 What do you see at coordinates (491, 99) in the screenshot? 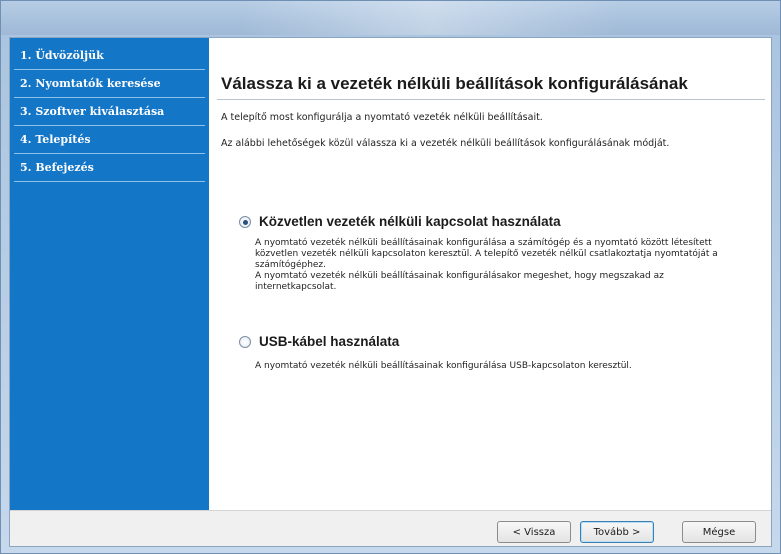
I see `title-divider` at bounding box center [491, 99].